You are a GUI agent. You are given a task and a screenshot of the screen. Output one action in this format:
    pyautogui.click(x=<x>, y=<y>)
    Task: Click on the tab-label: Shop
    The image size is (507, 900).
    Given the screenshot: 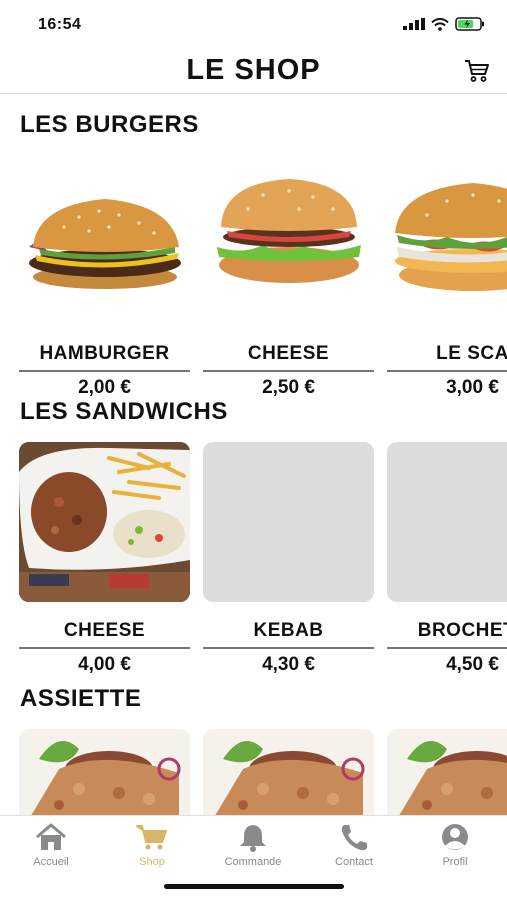 What is the action you would take?
    pyautogui.click(x=152, y=862)
    